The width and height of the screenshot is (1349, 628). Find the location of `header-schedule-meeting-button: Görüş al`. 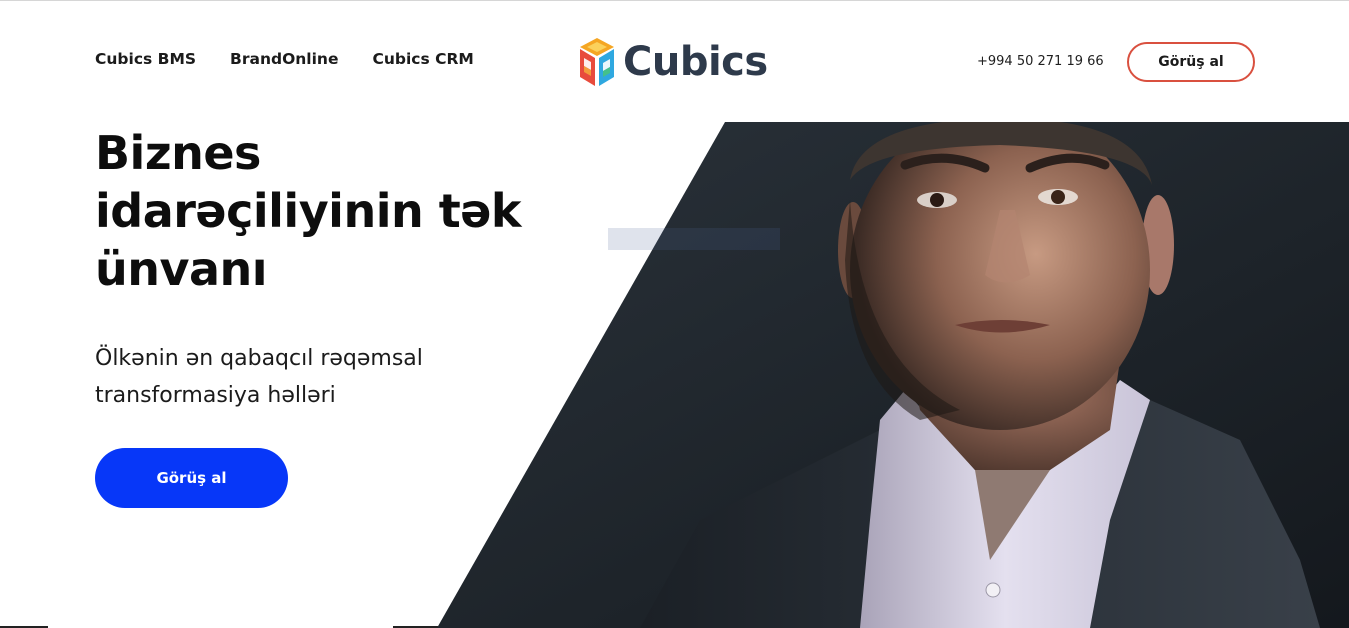

header-schedule-meeting-button: Görüş al is located at coordinates (1191, 62).